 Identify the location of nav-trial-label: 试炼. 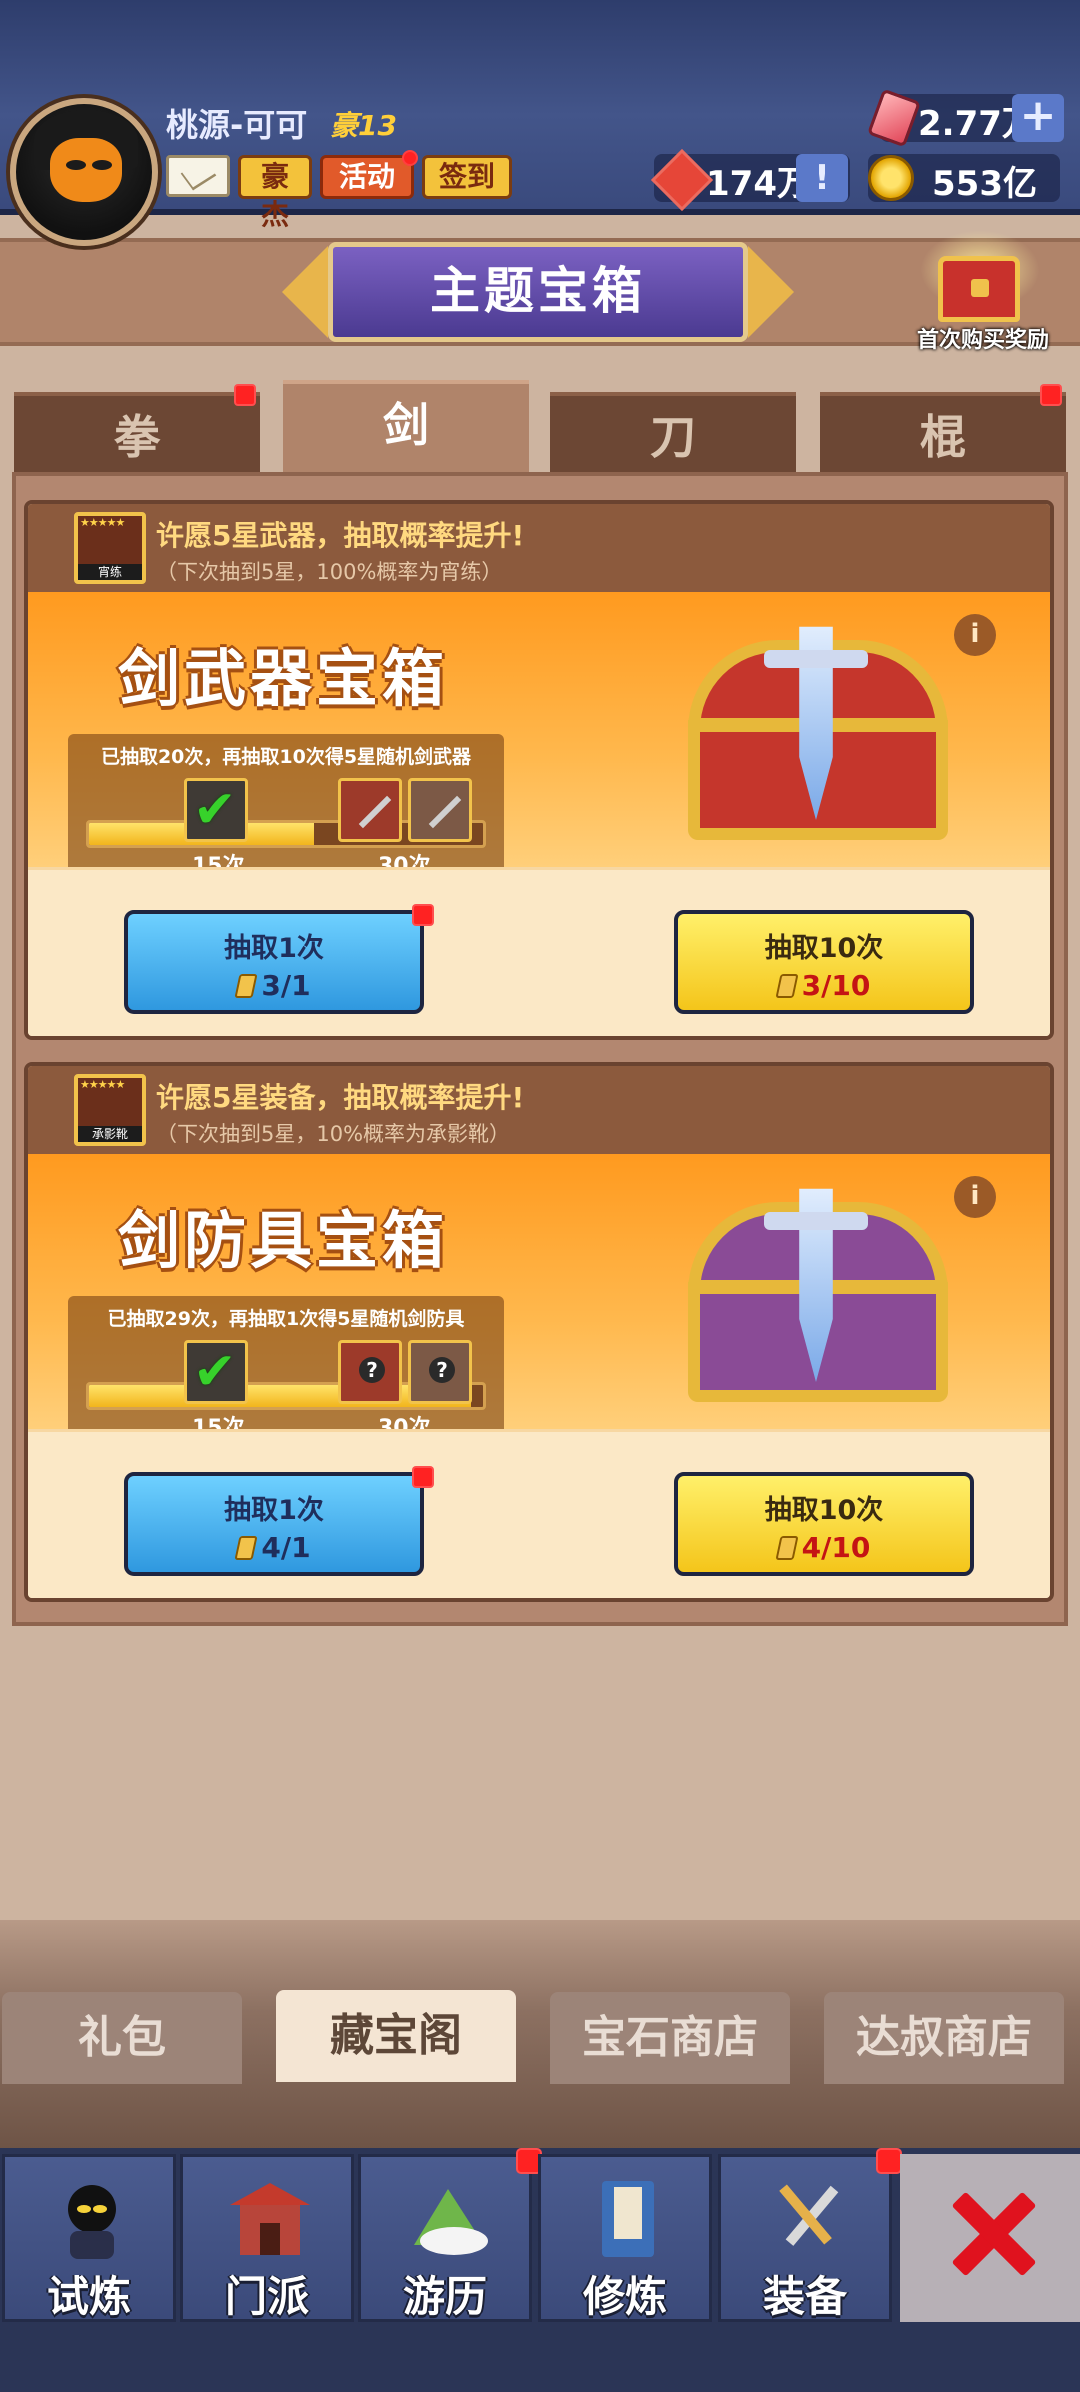
(88, 2296).